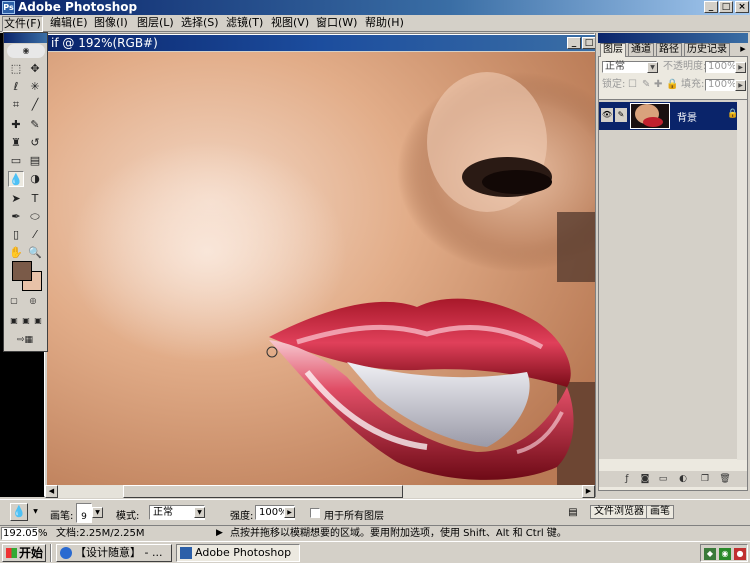  Describe the element at coordinates (607, 115) in the screenshot. I see `eye-icon: 👁` at that location.